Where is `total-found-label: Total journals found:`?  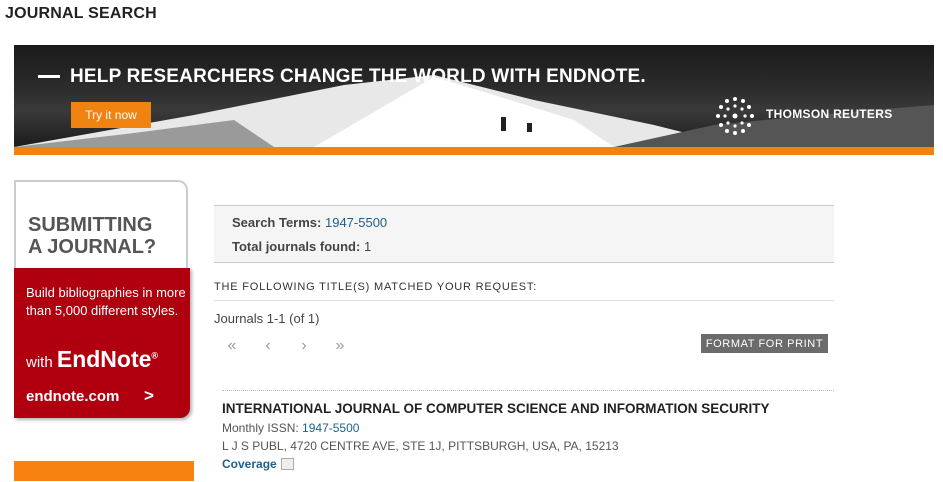
total-found-label: Total journals found: is located at coordinates (296, 246).